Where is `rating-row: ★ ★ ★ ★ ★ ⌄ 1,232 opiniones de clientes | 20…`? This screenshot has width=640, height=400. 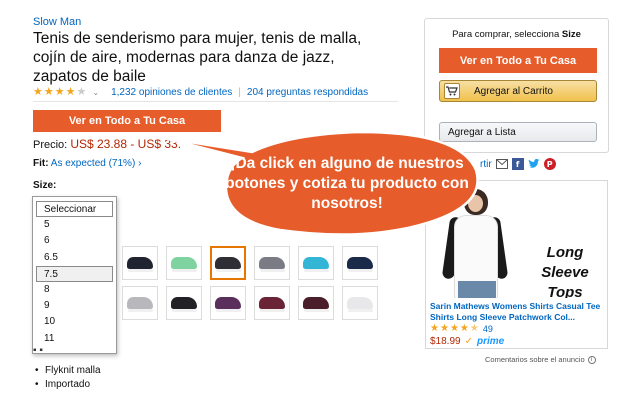
rating-row: ★ ★ ★ ★ ★ ⌄ 1,232 opiniones de clientes | 20… is located at coordinates (200, 92).